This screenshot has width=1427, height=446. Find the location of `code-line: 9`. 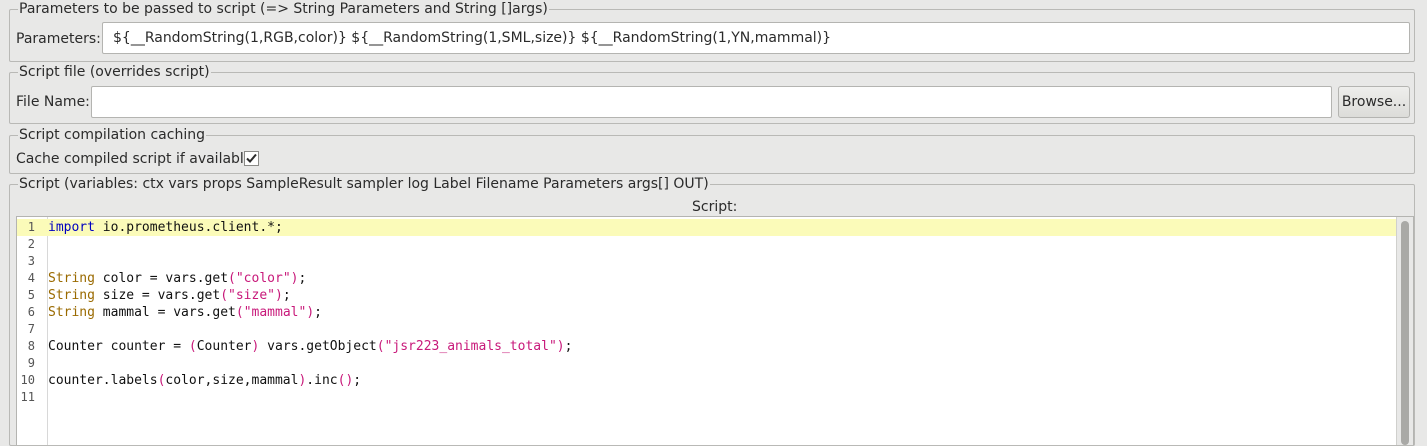

code-line: 9 is located at coordinates (707, 363).